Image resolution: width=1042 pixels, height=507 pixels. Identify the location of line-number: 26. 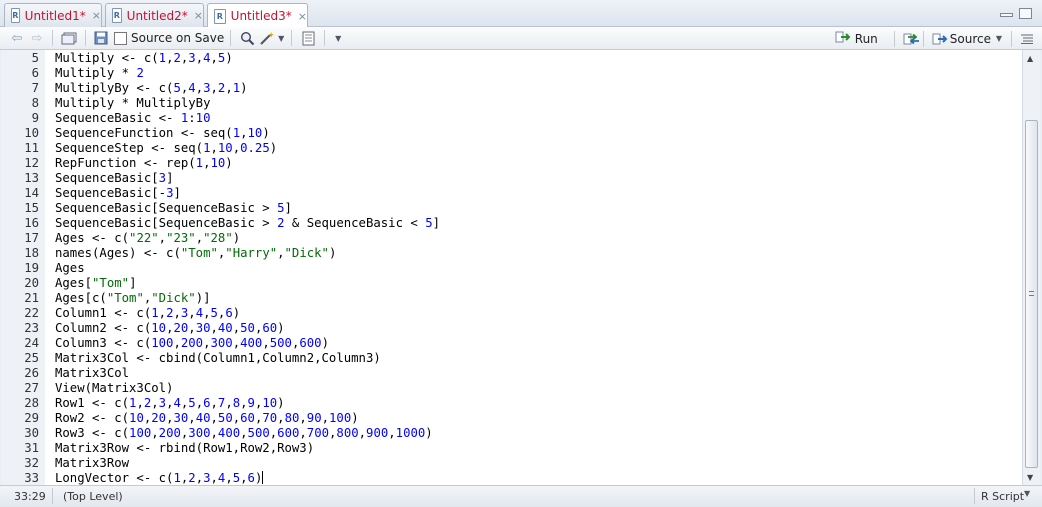
(31, 373).